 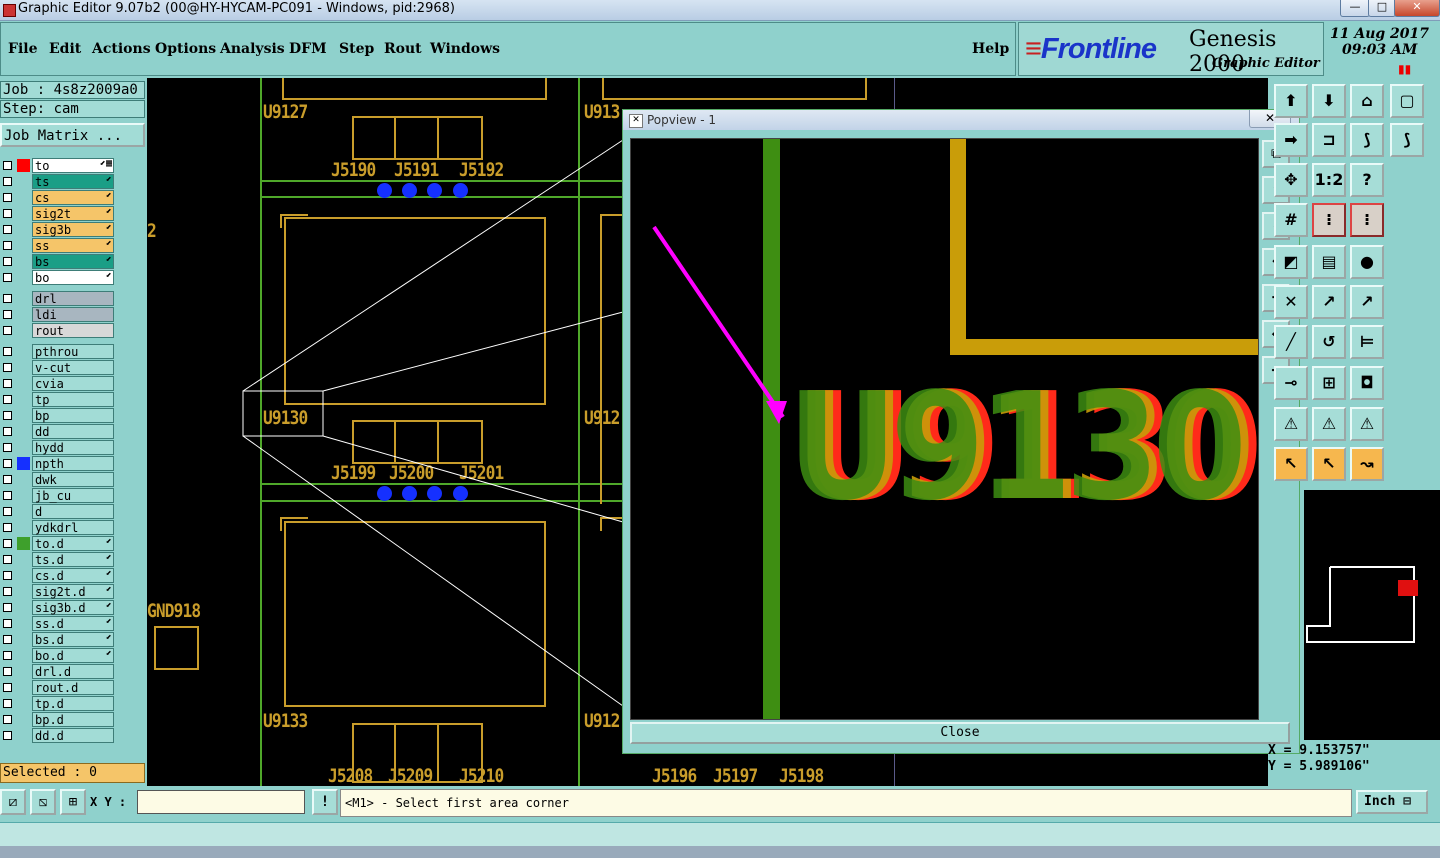 What do you see at coordinates (59, 166) in the screenshot?
I see `layer-row-to: to ⬋▦` at bounding box center [59, 166].